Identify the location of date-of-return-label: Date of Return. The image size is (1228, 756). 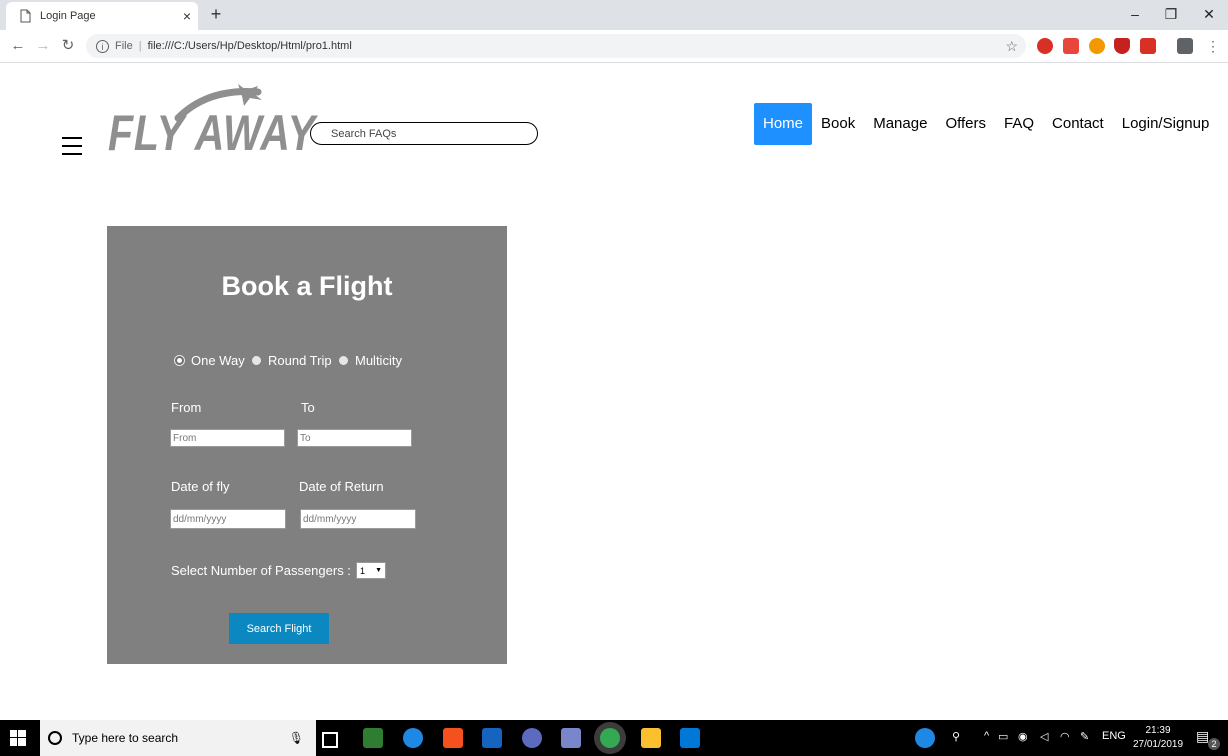
(341, 486).